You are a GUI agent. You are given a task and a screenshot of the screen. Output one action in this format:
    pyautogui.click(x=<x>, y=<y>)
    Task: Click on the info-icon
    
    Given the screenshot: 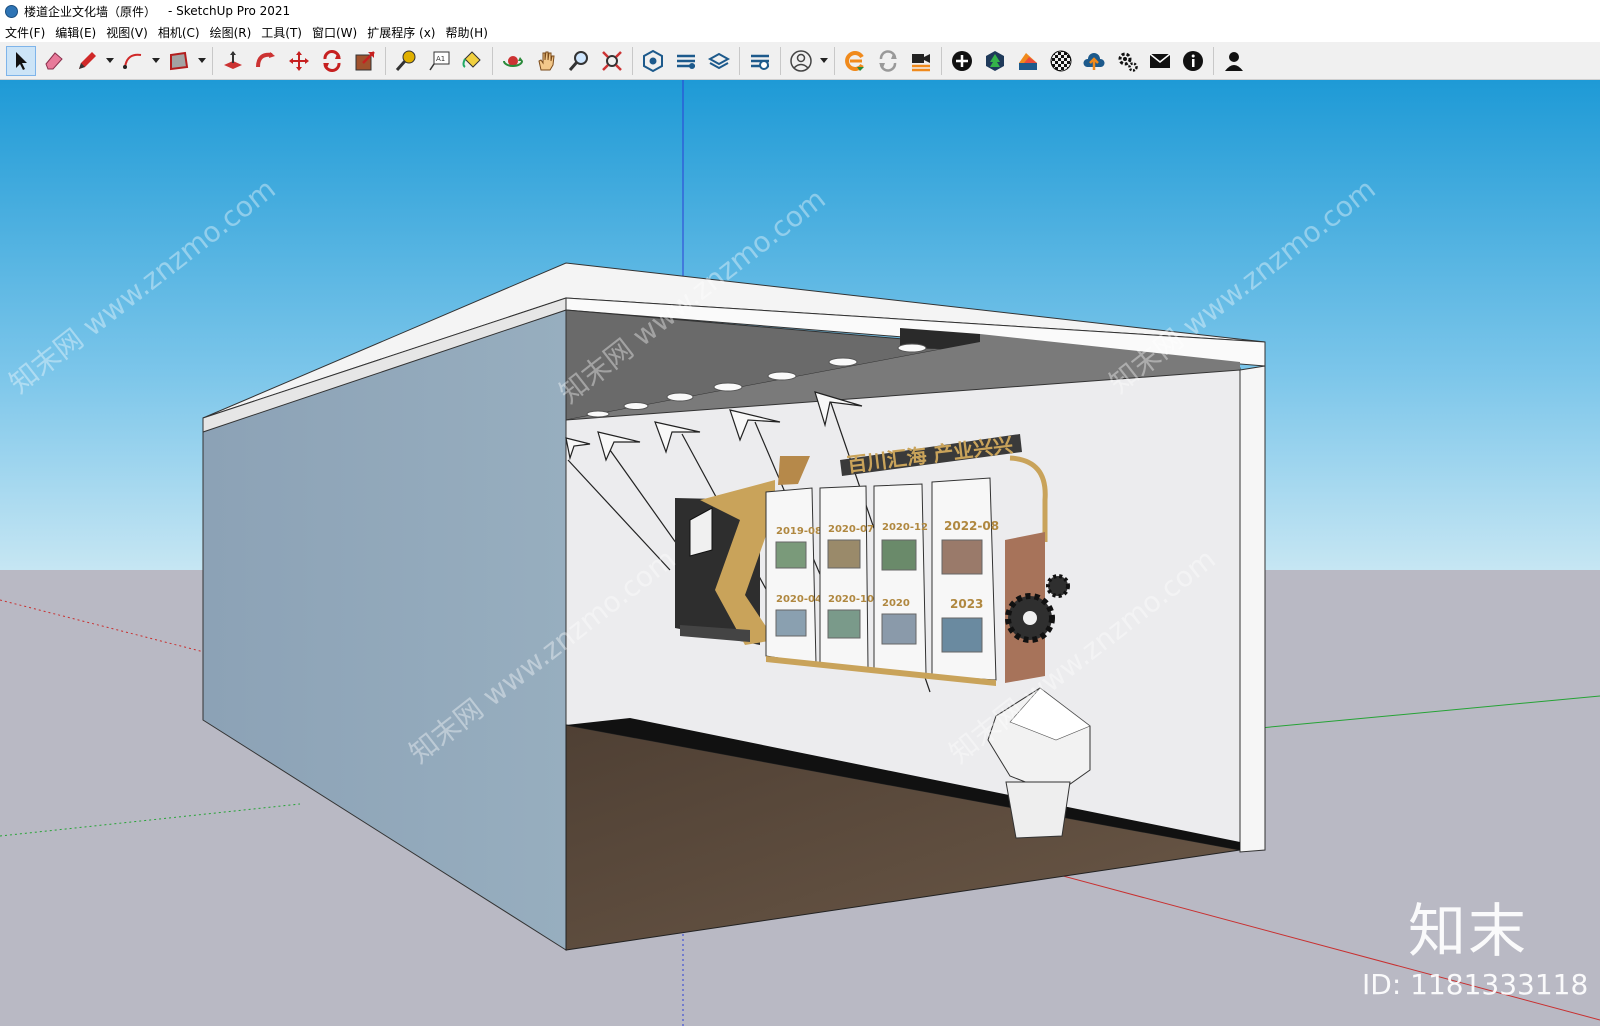 What is the action you would take?
    pyautogui.click(x=1193, y=61)
    